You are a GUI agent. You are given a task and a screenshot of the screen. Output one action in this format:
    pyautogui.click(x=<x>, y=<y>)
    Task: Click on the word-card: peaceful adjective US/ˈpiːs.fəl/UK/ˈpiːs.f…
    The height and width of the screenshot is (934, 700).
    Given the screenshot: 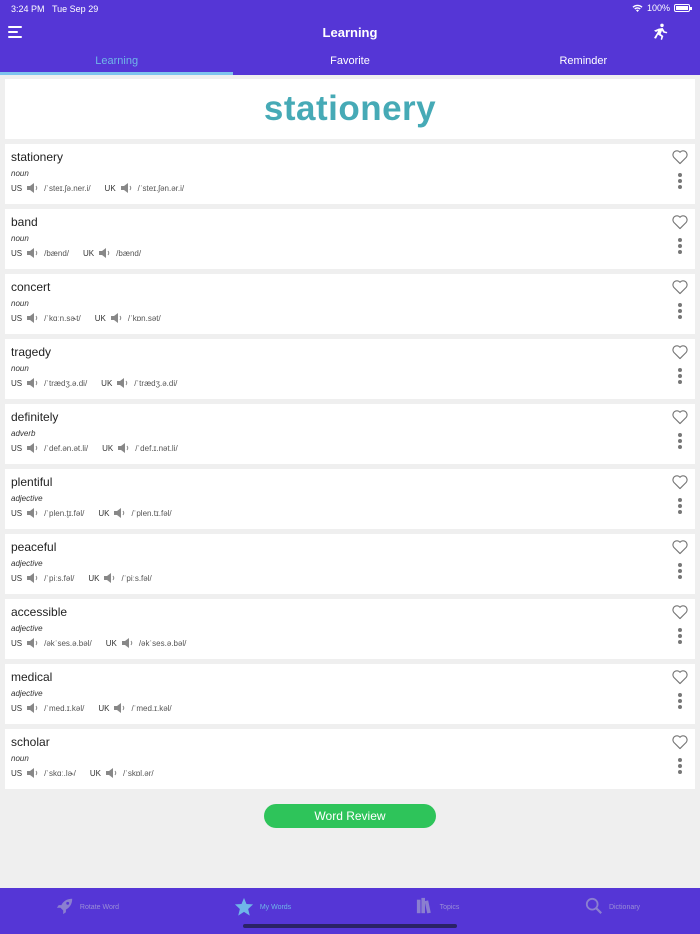 What is the action you would take?
    pyautogui.click(x=350, y=564)
    